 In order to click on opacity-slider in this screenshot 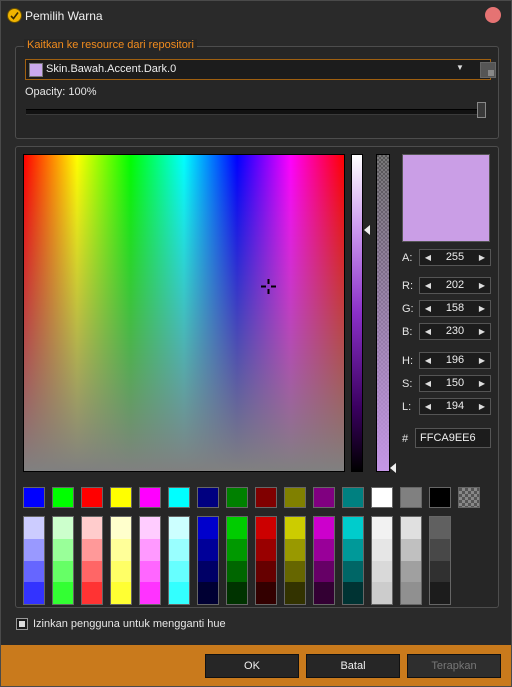, I will do `click(255, 112)`.